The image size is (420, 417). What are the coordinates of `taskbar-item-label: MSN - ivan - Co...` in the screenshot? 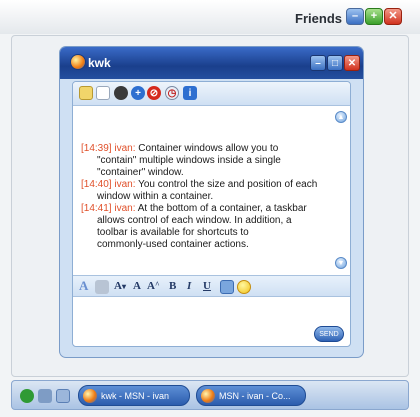 It's located at (255, 395).